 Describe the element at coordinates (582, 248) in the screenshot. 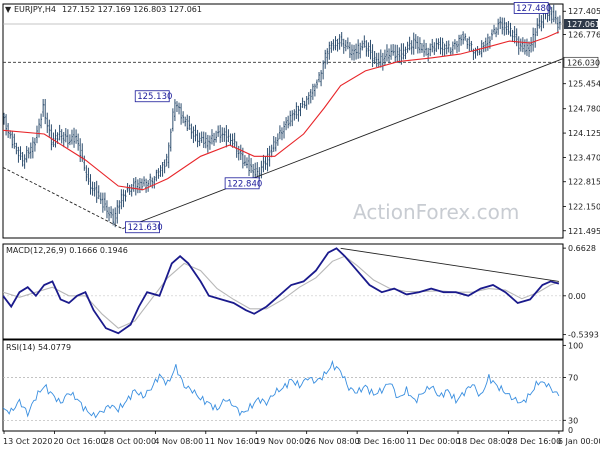

I see `macd-axis-label: 0.6628` at that location.